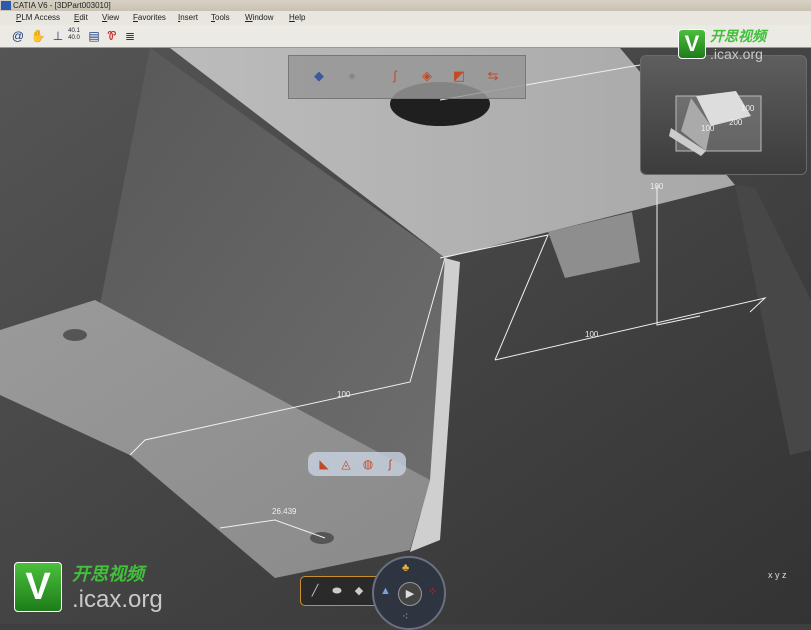 This screenshot has width=811, height=630. I want to click on menu-plm-access: PLM Access, so click(38, 18).